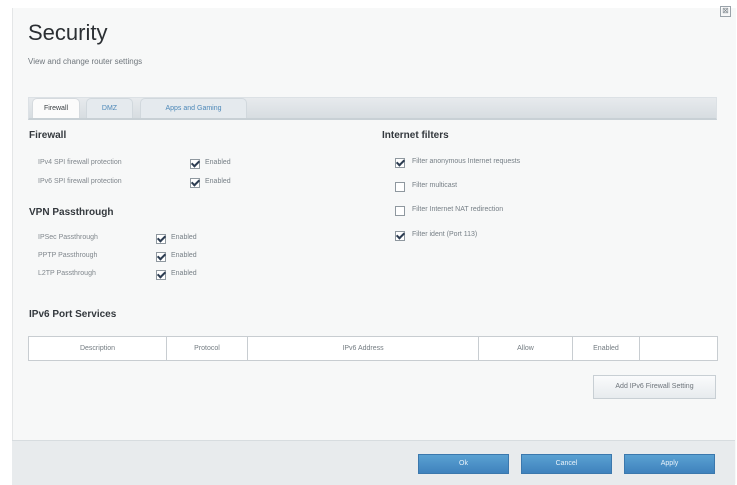  Describe the element at coordinates (400, 211) in the screenshot. I see `filter-nat-redirection-checkbox` at that location.